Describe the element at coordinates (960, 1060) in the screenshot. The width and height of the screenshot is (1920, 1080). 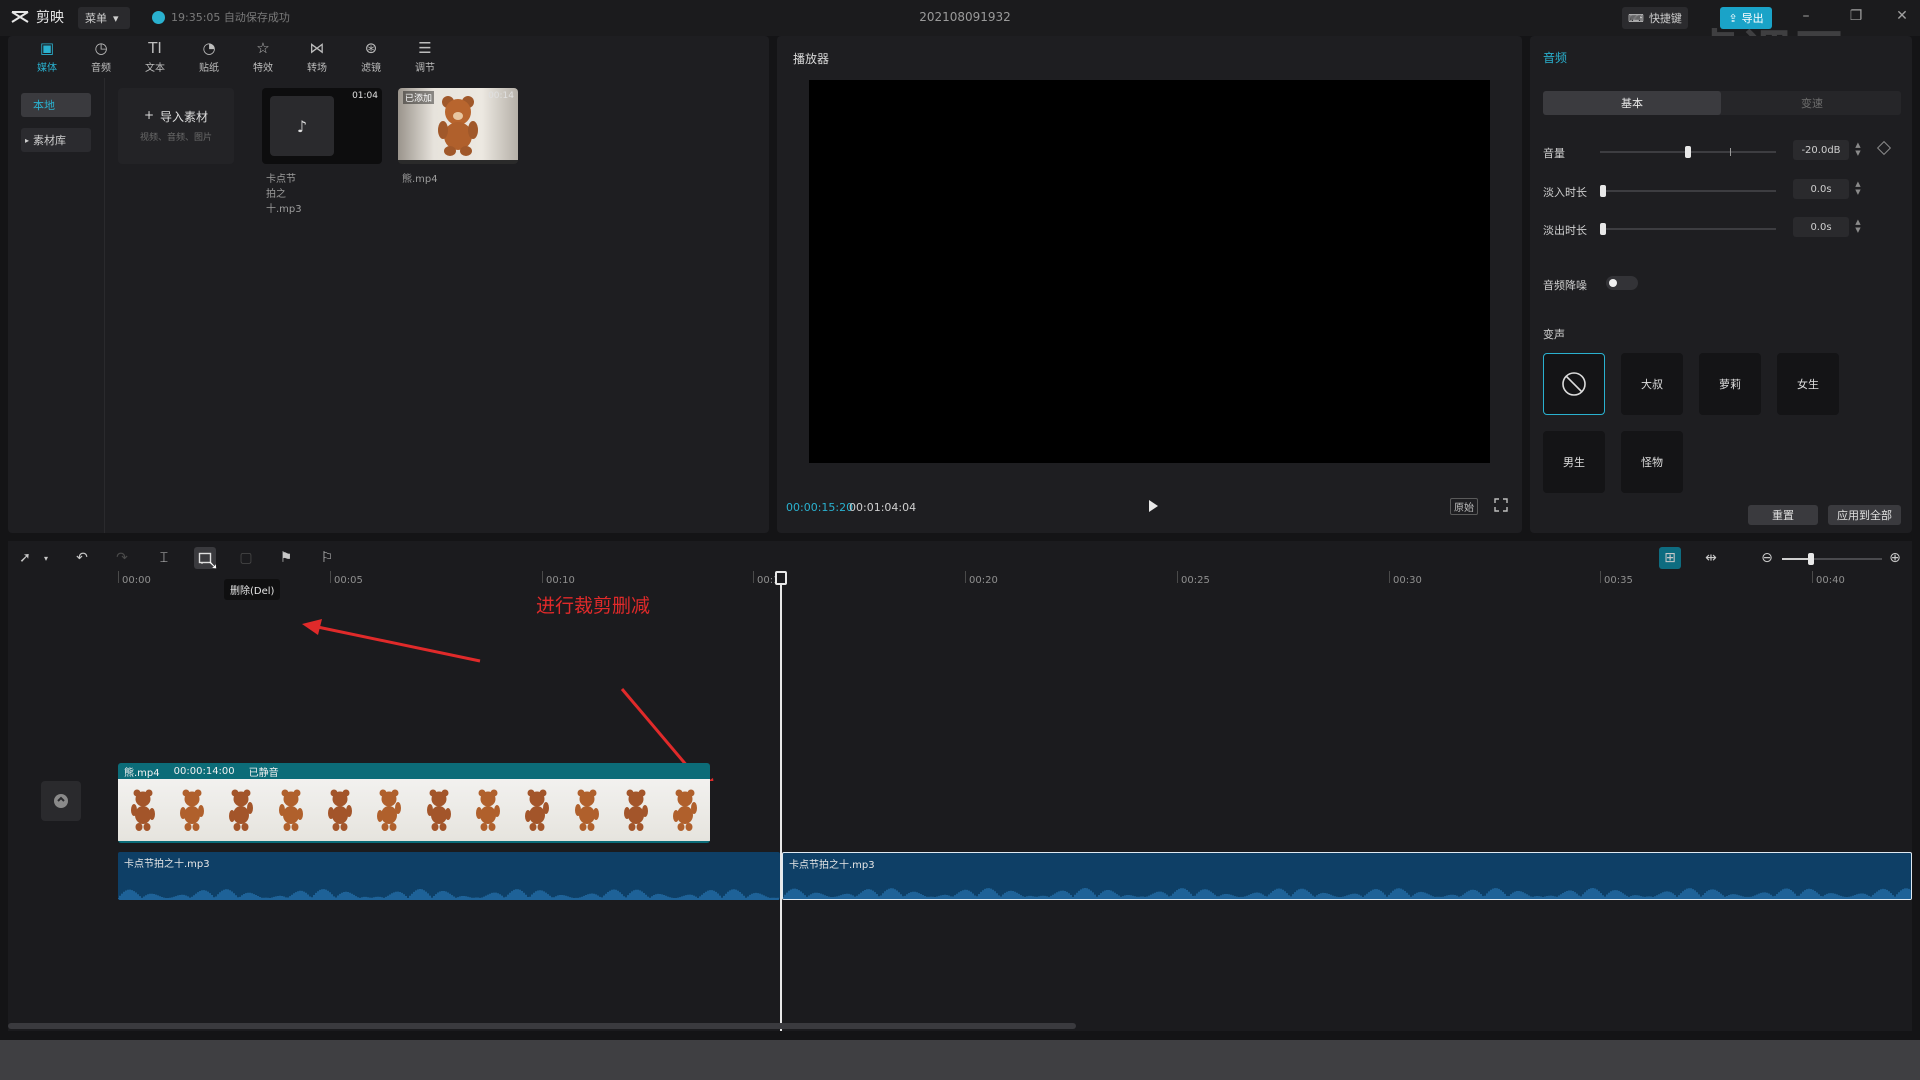
I see `bottom-strip` at that location.